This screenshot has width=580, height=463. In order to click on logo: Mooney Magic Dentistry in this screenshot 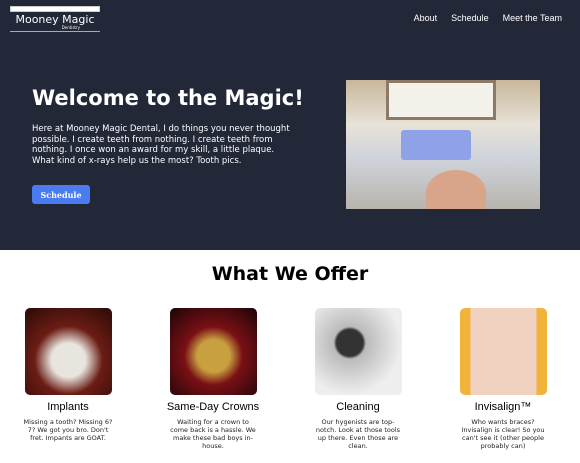, I will do `click(55, 19)`.